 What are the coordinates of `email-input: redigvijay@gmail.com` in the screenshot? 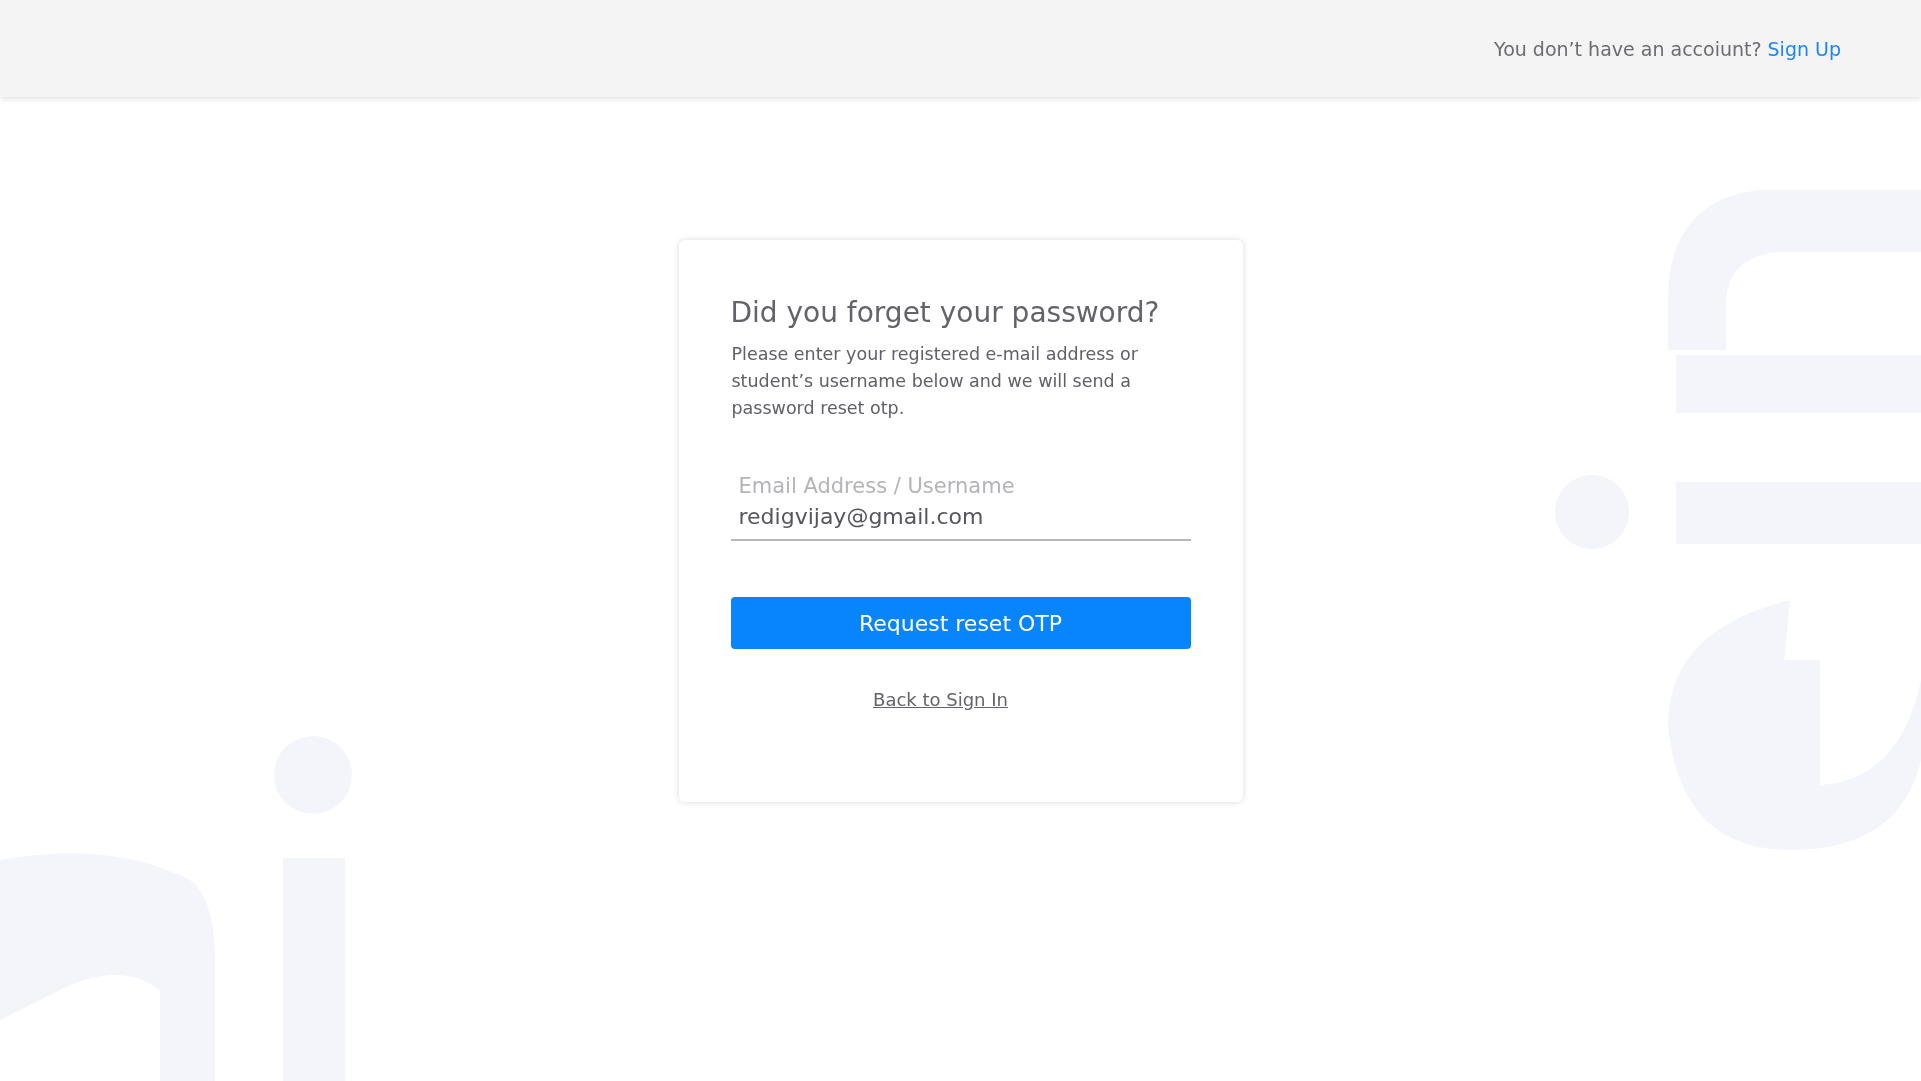 It's located at (960, 519).